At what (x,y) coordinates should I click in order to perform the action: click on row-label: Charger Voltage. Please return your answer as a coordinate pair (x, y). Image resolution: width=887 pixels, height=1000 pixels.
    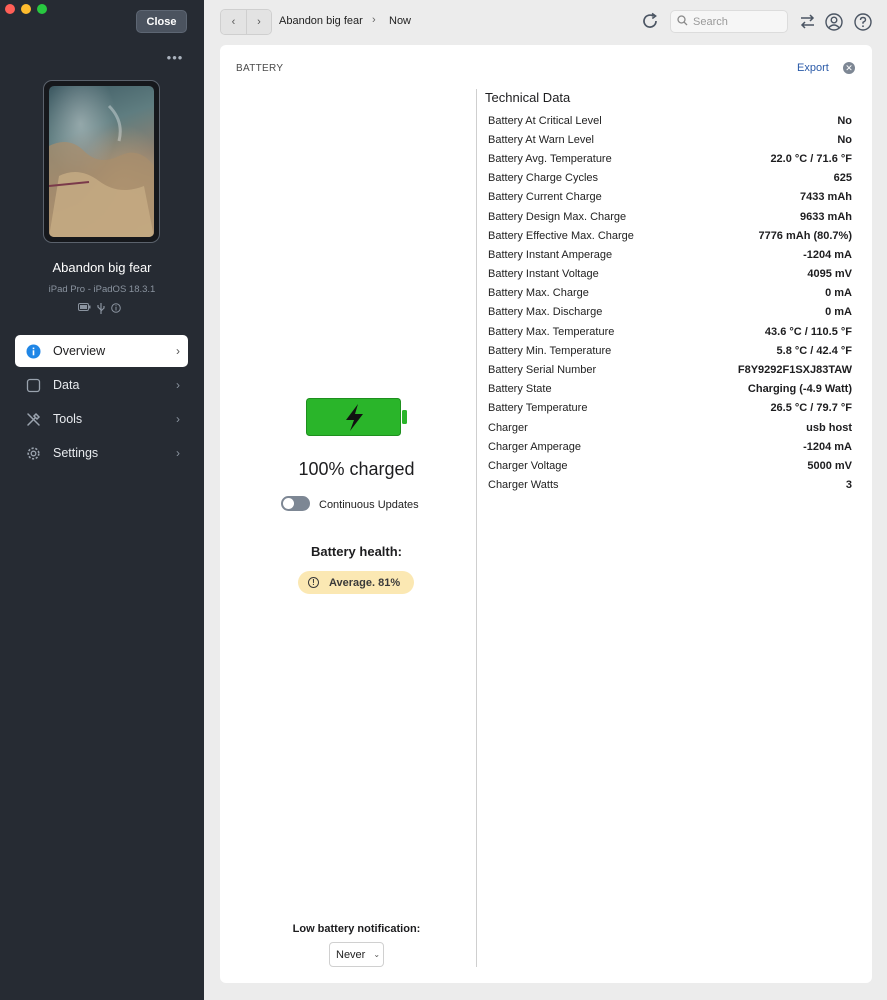
    Looking at the image, I should click on (528, 465).